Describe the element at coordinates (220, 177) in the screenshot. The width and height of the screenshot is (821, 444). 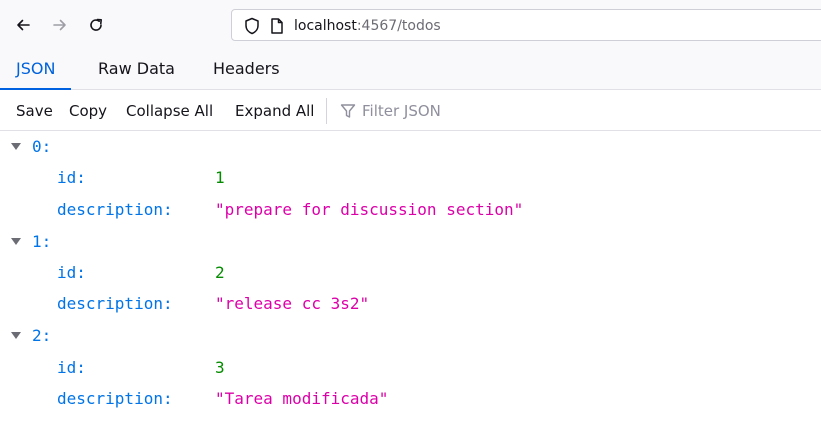
I see `json-number-value: 1` at that location.